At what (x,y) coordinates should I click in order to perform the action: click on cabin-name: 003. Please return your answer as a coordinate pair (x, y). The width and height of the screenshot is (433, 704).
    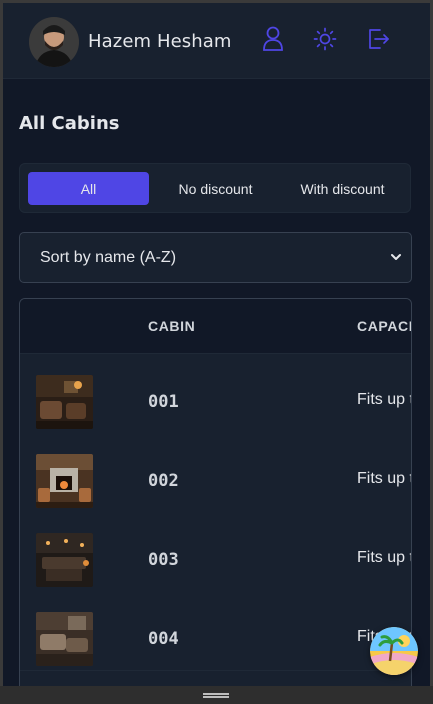
    Looking at the image, I should click on (163, 560).